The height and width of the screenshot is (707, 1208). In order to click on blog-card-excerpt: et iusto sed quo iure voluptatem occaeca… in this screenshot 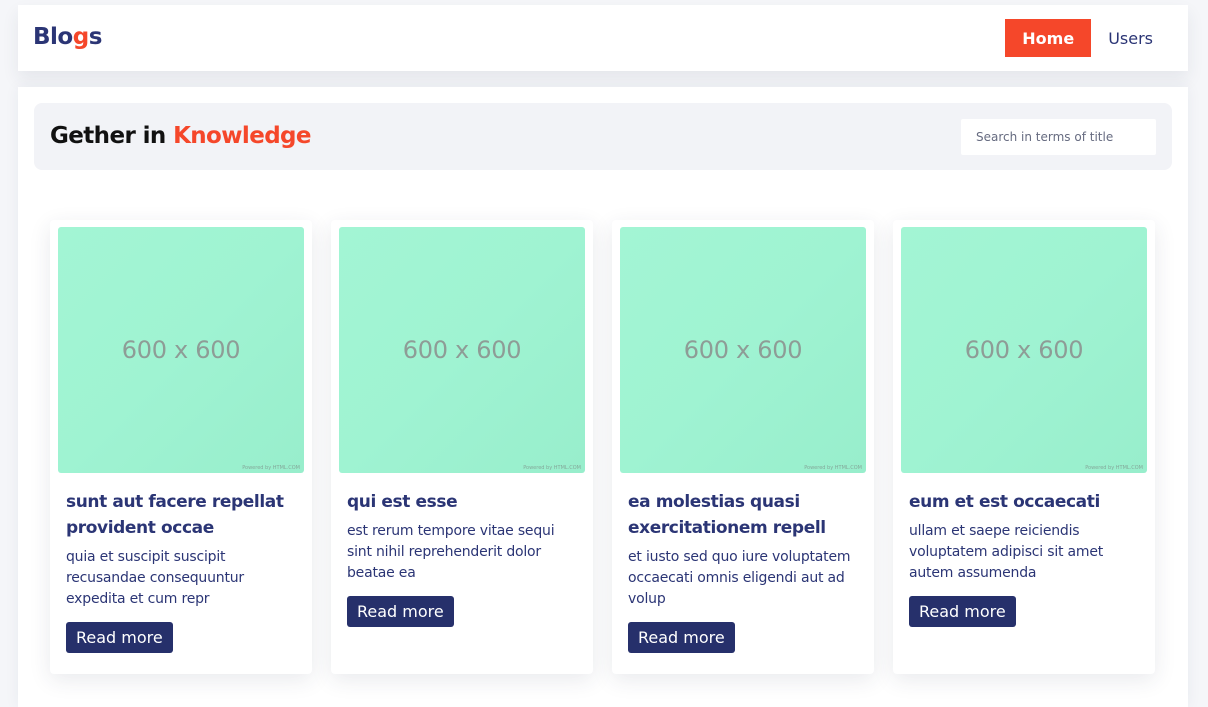, I will do `click(739, 578)`.